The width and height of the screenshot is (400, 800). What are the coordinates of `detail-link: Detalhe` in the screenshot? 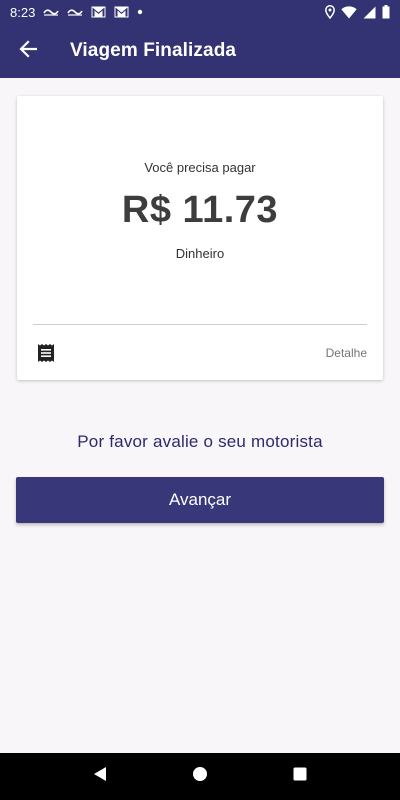 It's located at (346, 353).